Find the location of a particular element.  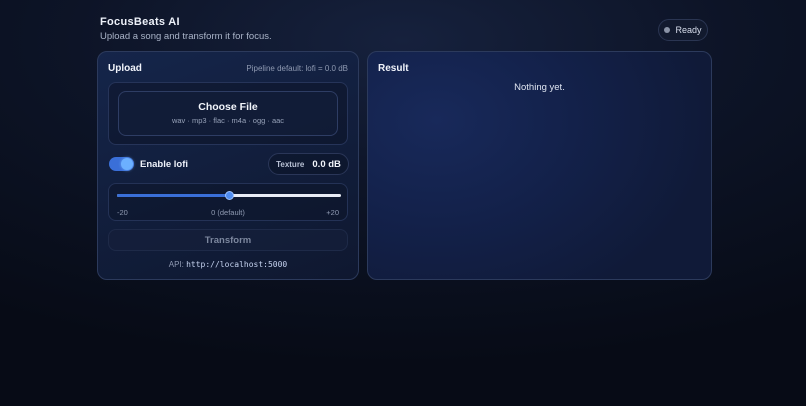

api-url: http://localhost:5000 is located at coordinates (237, 264).